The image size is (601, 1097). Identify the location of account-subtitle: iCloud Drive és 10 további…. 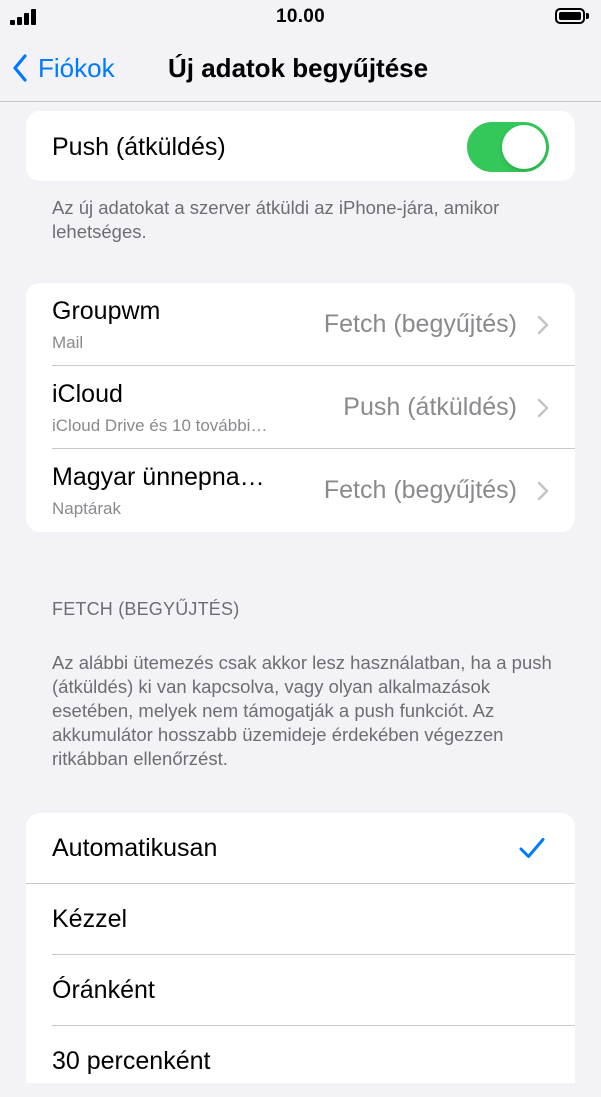
(160, 425).